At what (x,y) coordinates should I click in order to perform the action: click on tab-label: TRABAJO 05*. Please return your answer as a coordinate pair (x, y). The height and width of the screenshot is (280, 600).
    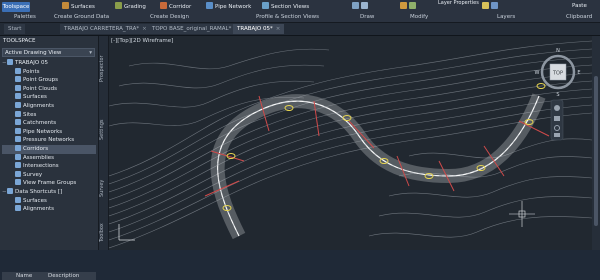
    Looking at the image, I should click on (255, 29).